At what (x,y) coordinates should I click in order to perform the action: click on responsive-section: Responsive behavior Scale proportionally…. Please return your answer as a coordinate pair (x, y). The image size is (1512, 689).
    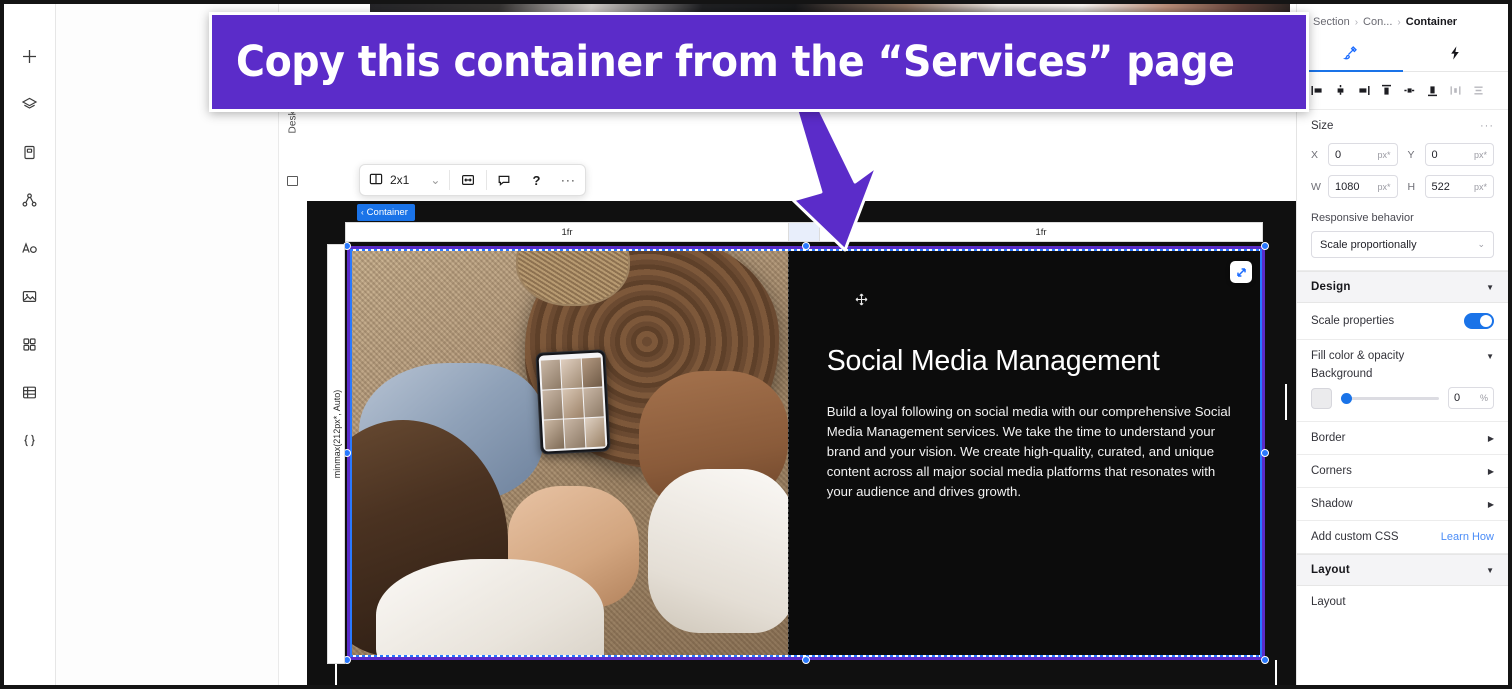
    Looking at the image, I should click on (1402, 240).